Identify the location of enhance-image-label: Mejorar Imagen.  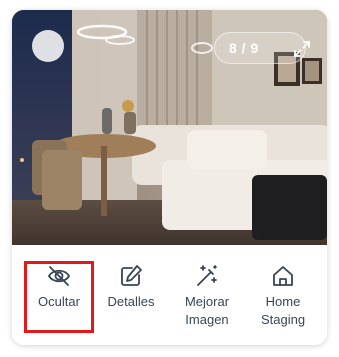
(207, 310).